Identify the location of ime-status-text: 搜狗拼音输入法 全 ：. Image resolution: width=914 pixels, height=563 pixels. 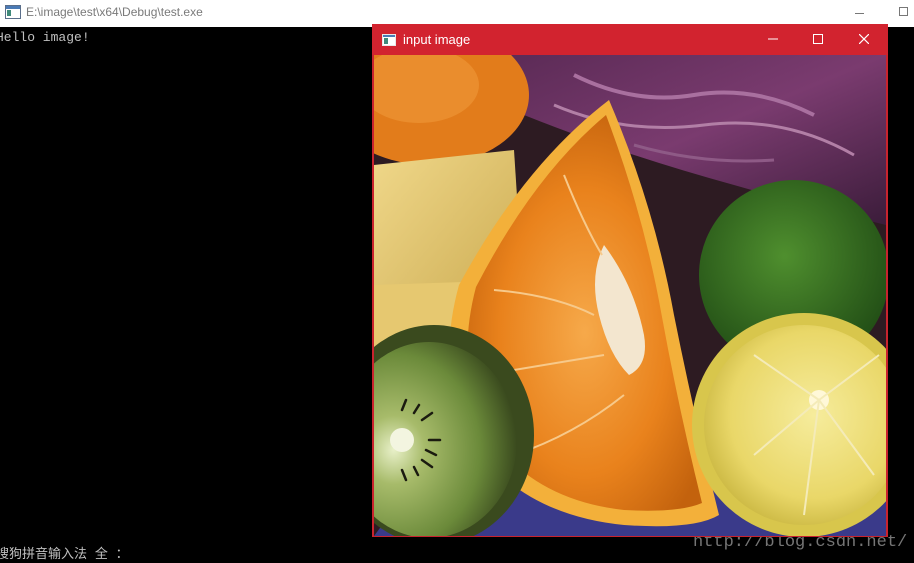
(64, 554).